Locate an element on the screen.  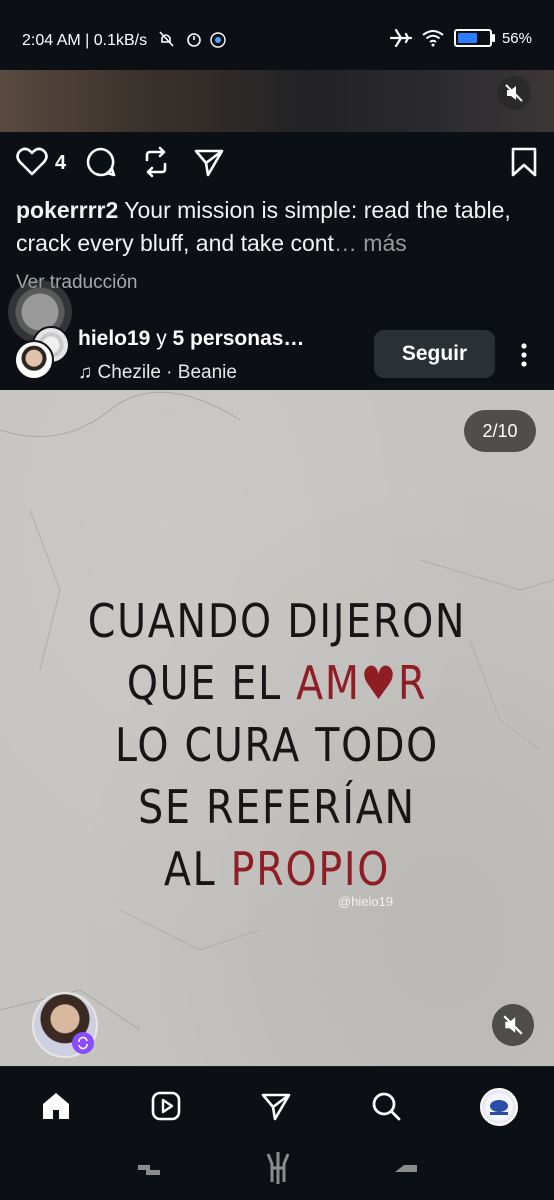
like-count: 4 is located at coordinates (60, 163).